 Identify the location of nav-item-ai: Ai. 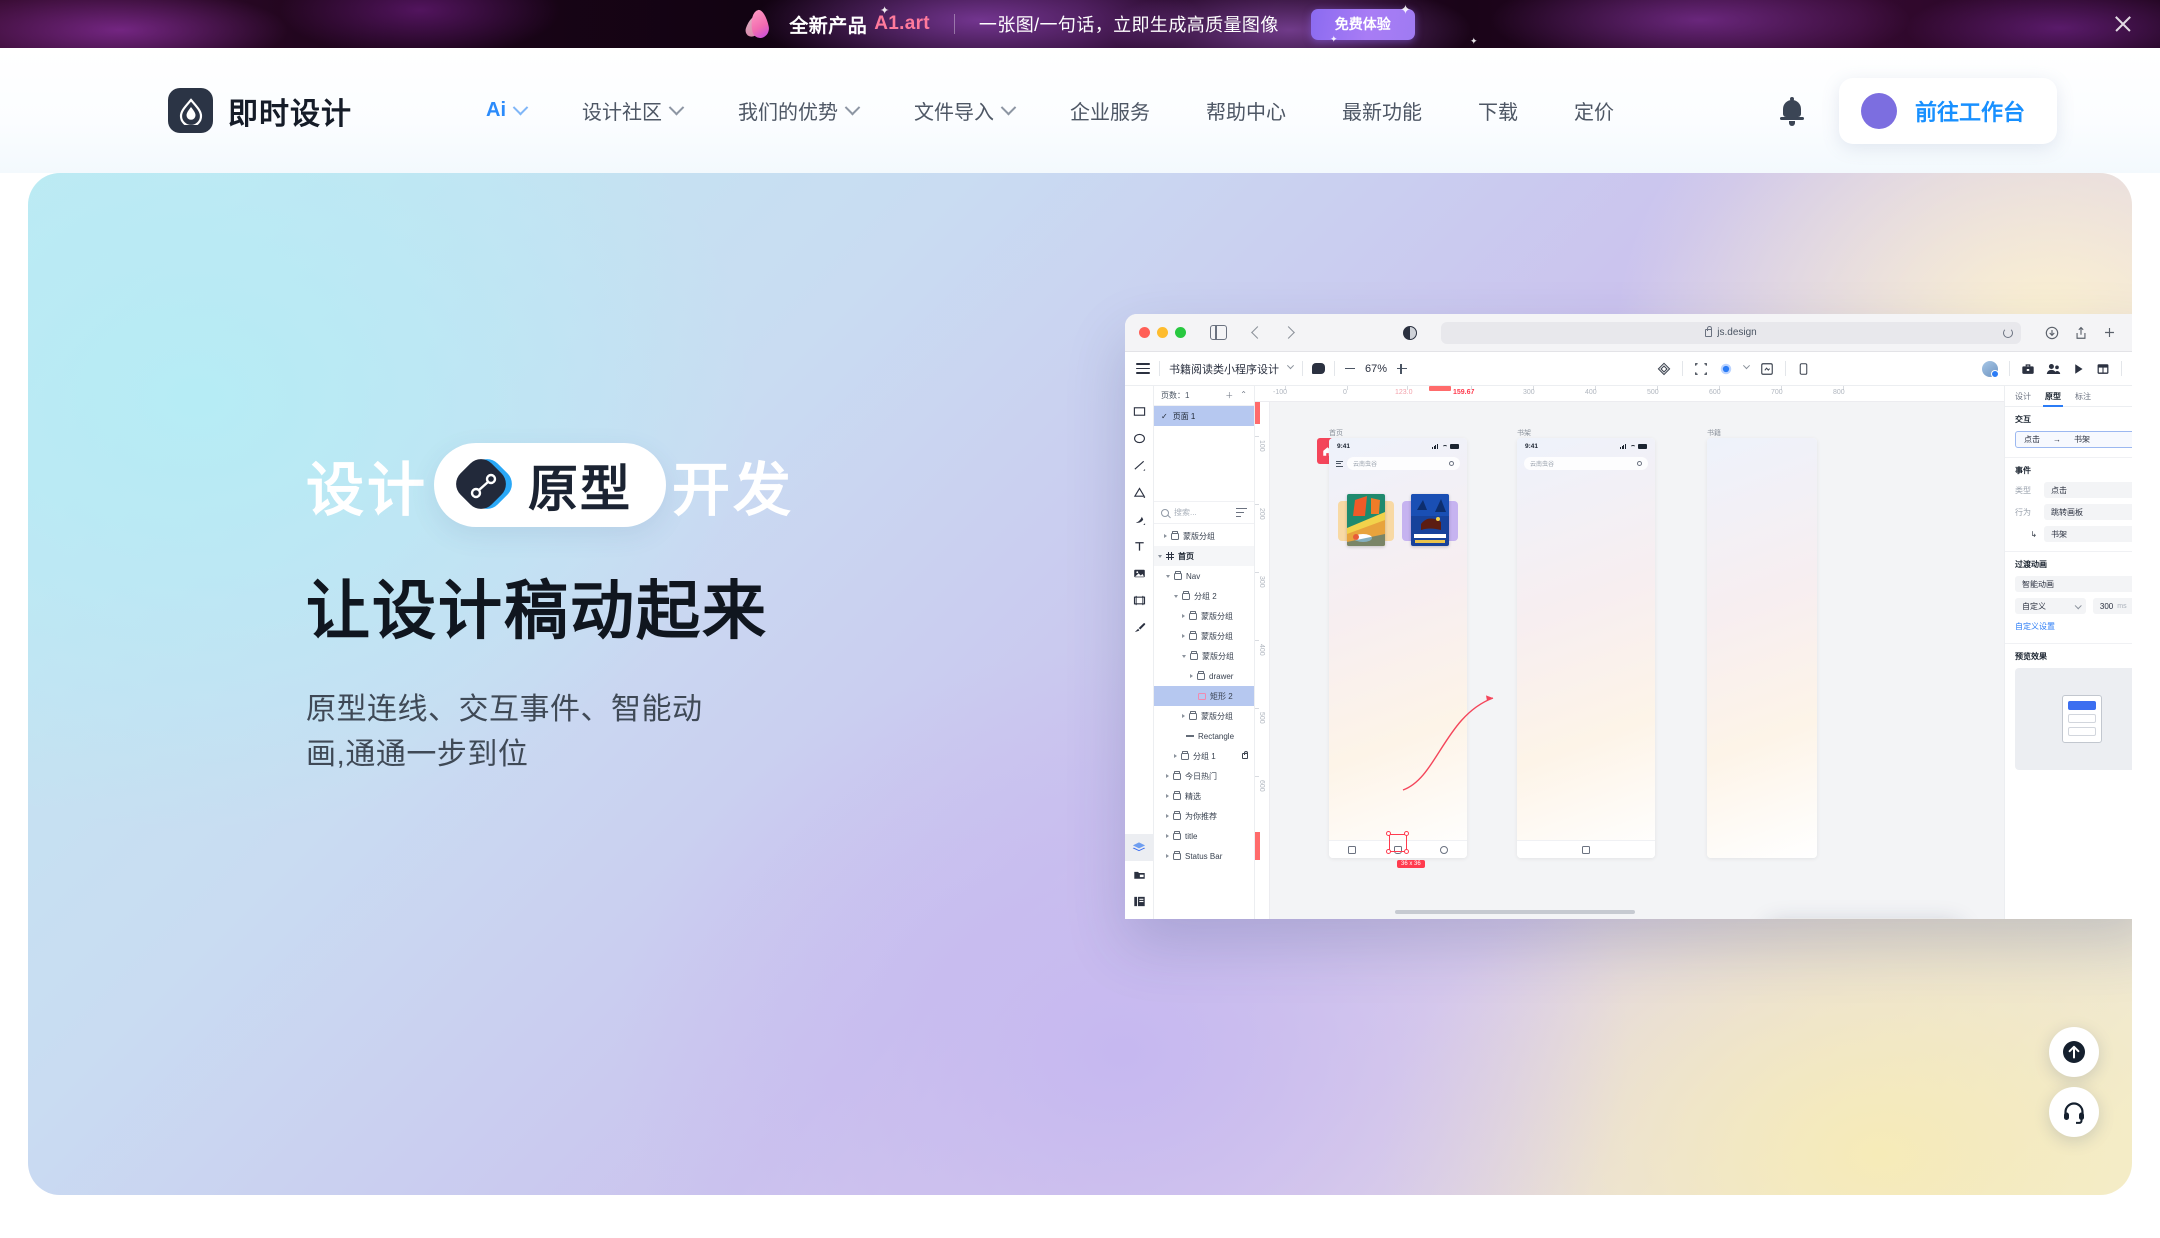
(506, 110).